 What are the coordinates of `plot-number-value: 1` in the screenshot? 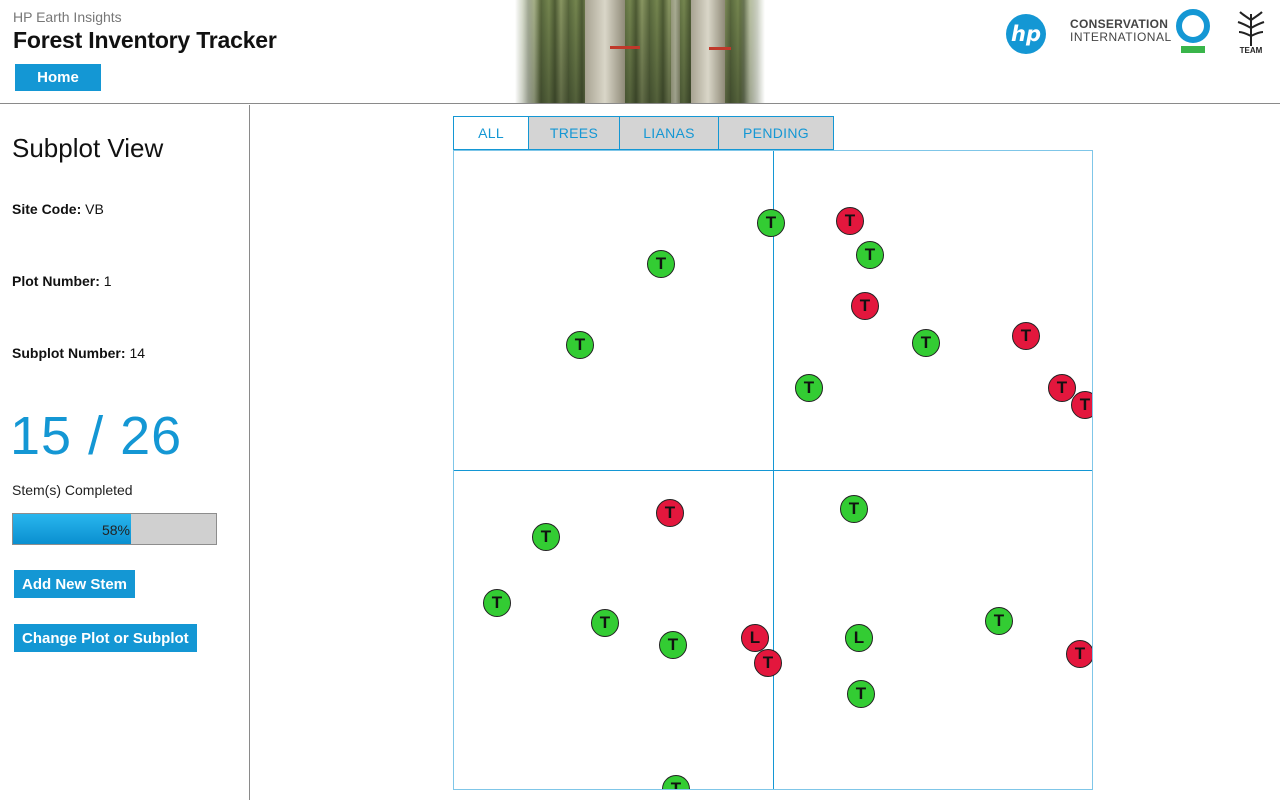 It's located at (107, 281).